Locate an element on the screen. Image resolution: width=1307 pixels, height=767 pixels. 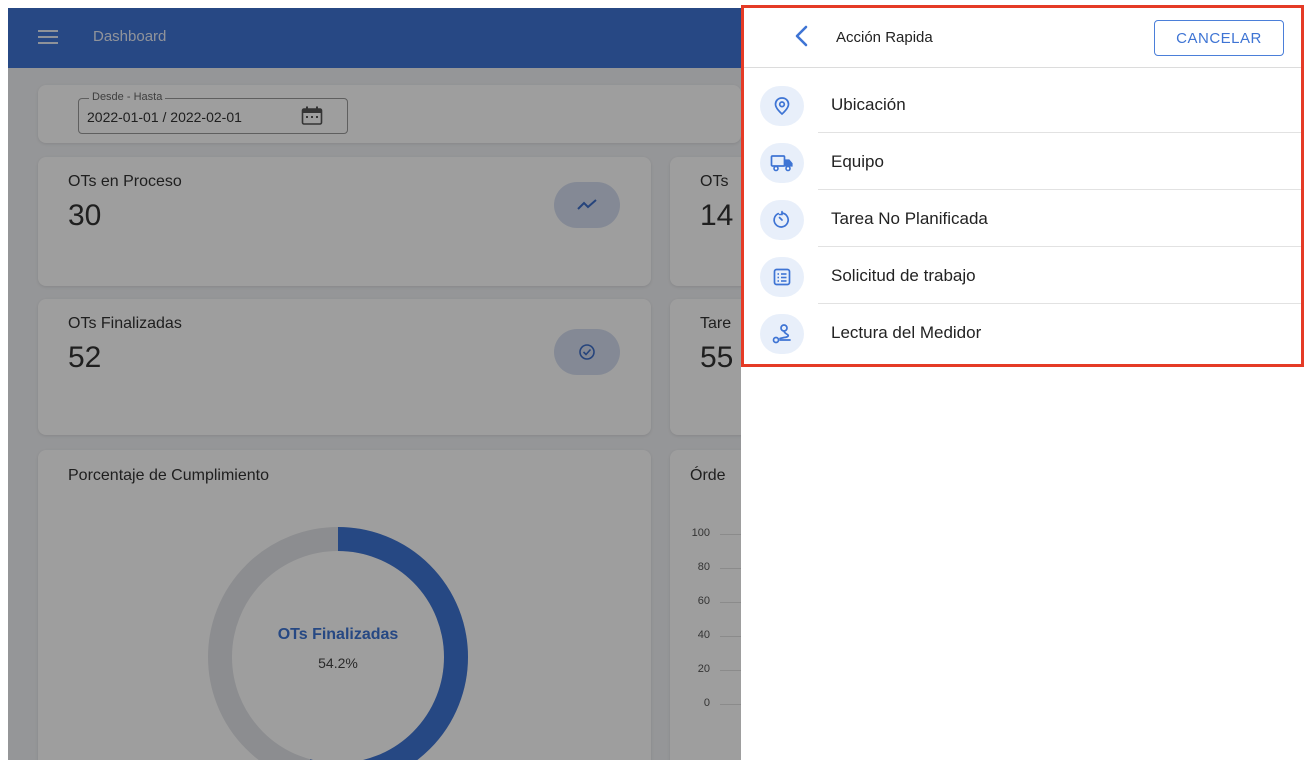
quick-action-label: Equipo is located at coordinates (857, 161).